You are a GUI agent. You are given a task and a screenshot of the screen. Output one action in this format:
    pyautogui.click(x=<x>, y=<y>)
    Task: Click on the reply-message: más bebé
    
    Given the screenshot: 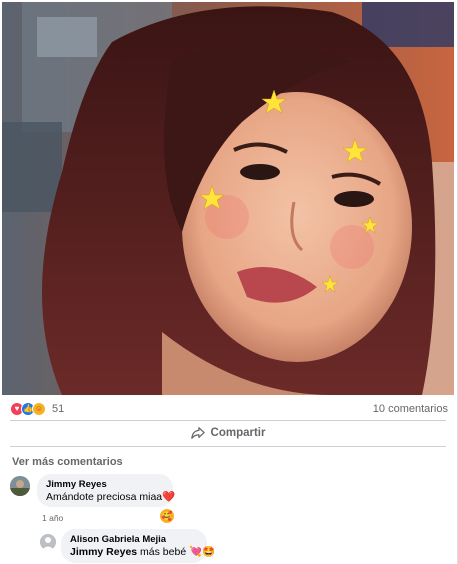 What is the action you would take?
    pyautogui.click(x=162, y=552)
    